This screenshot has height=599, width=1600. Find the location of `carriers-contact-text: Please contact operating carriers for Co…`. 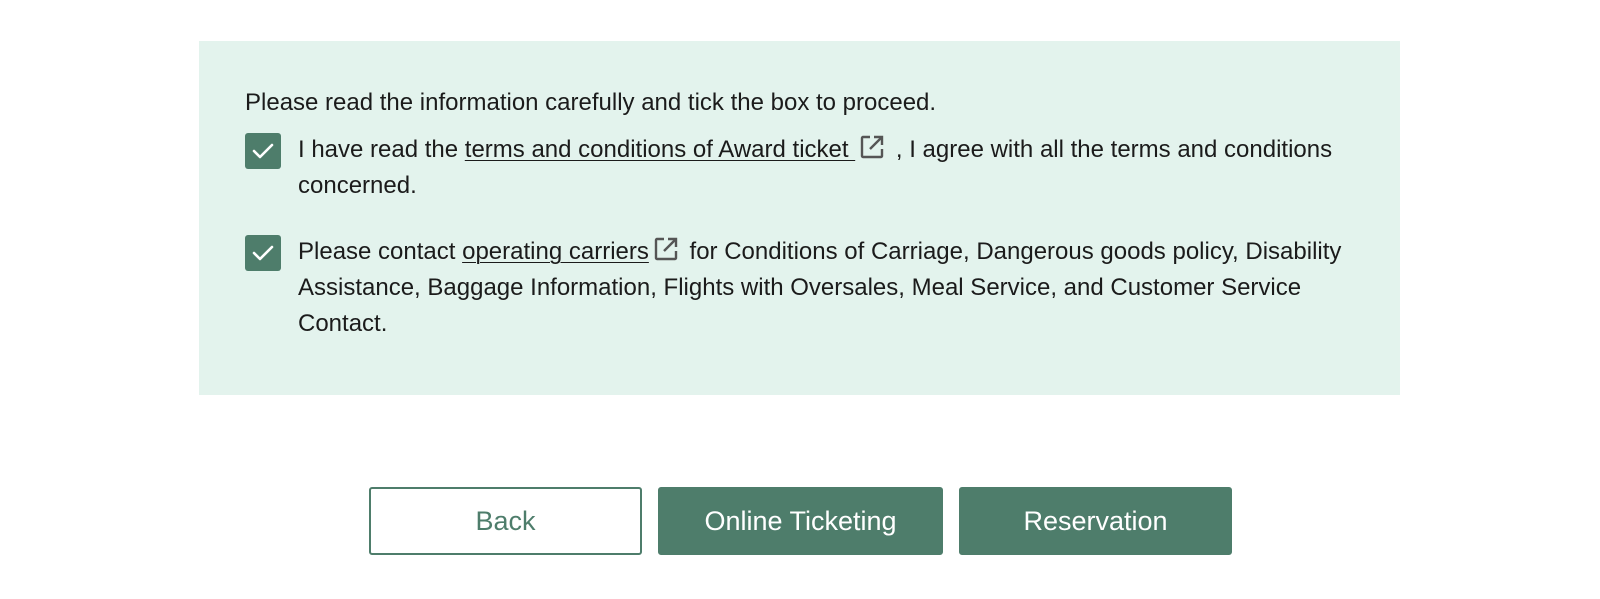

carriers-contact-text: Please contact operating carriers for Co… is located at coordinates (824, 288).